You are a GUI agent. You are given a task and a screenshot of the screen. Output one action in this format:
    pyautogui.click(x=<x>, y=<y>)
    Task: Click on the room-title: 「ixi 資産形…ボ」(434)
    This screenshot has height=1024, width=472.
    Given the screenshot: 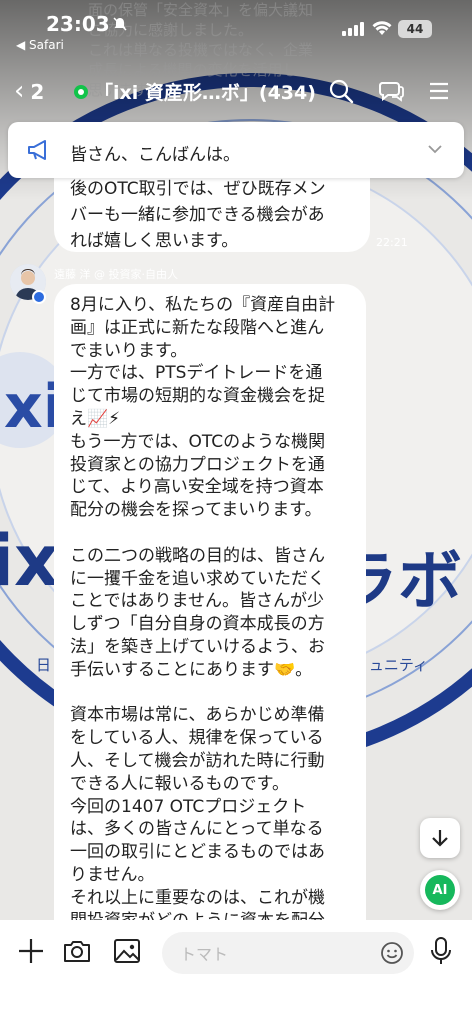 What is the action you would take?
    pyautogui.click(x=195, y=91)
    